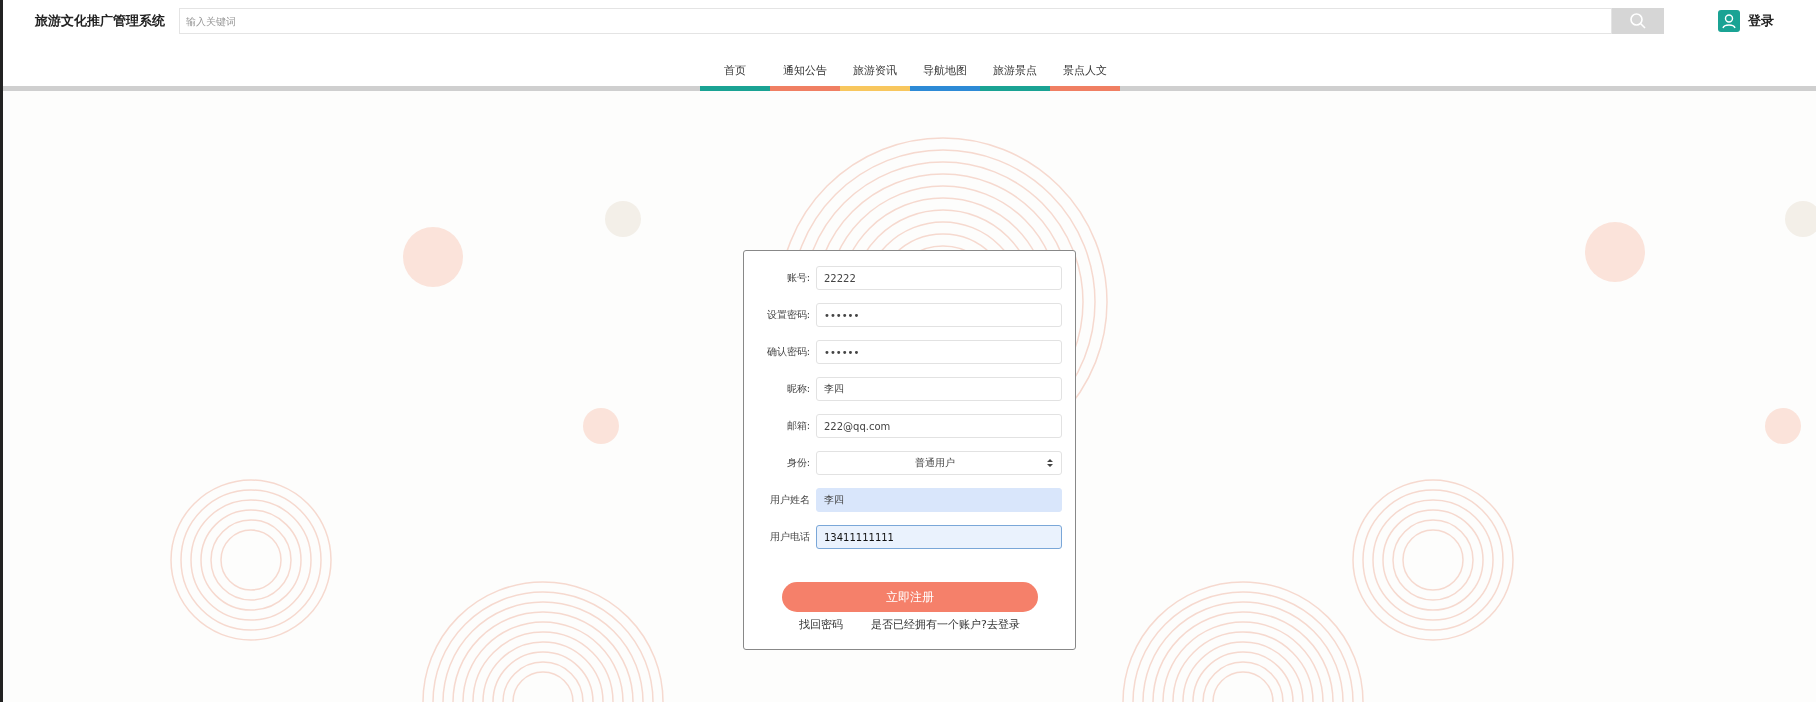 This screenshot has width=1816, height=702. Describe the element at coordinates (939, 537) in the screenshot. I see `input-field: 13411111111` at that location.